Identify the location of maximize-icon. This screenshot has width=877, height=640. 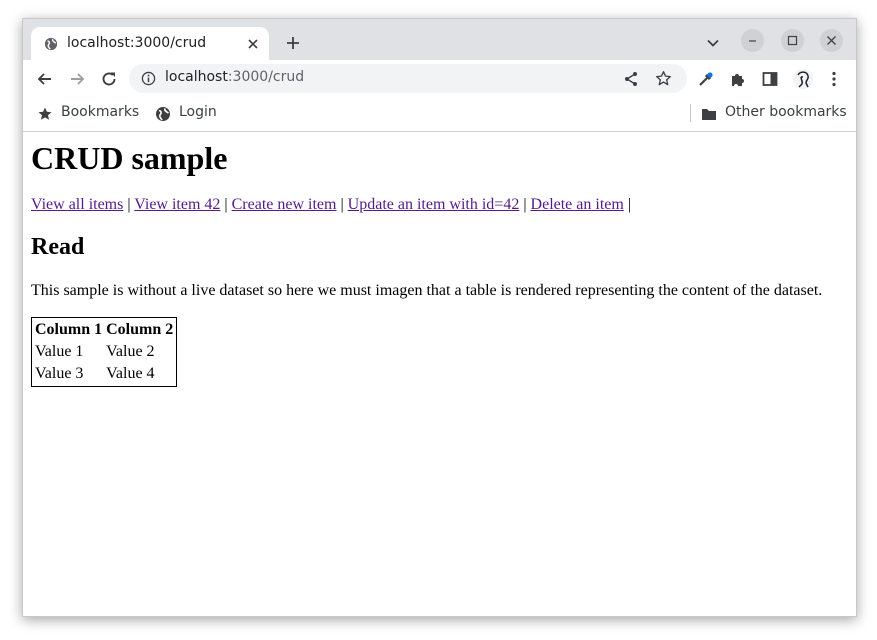
(792, 40).